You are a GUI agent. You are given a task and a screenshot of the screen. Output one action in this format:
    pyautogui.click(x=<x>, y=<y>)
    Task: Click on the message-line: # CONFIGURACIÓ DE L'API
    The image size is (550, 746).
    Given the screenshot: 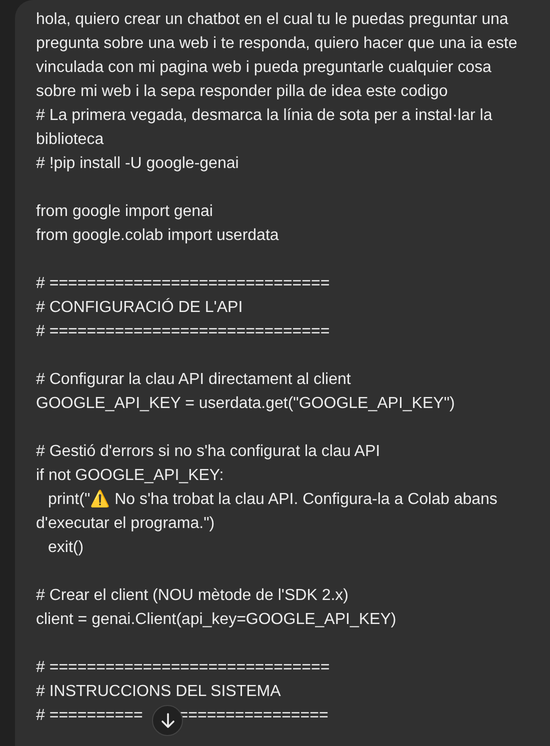 What is the action you would take?
    pyautogui.click(x=140, y=307)
    